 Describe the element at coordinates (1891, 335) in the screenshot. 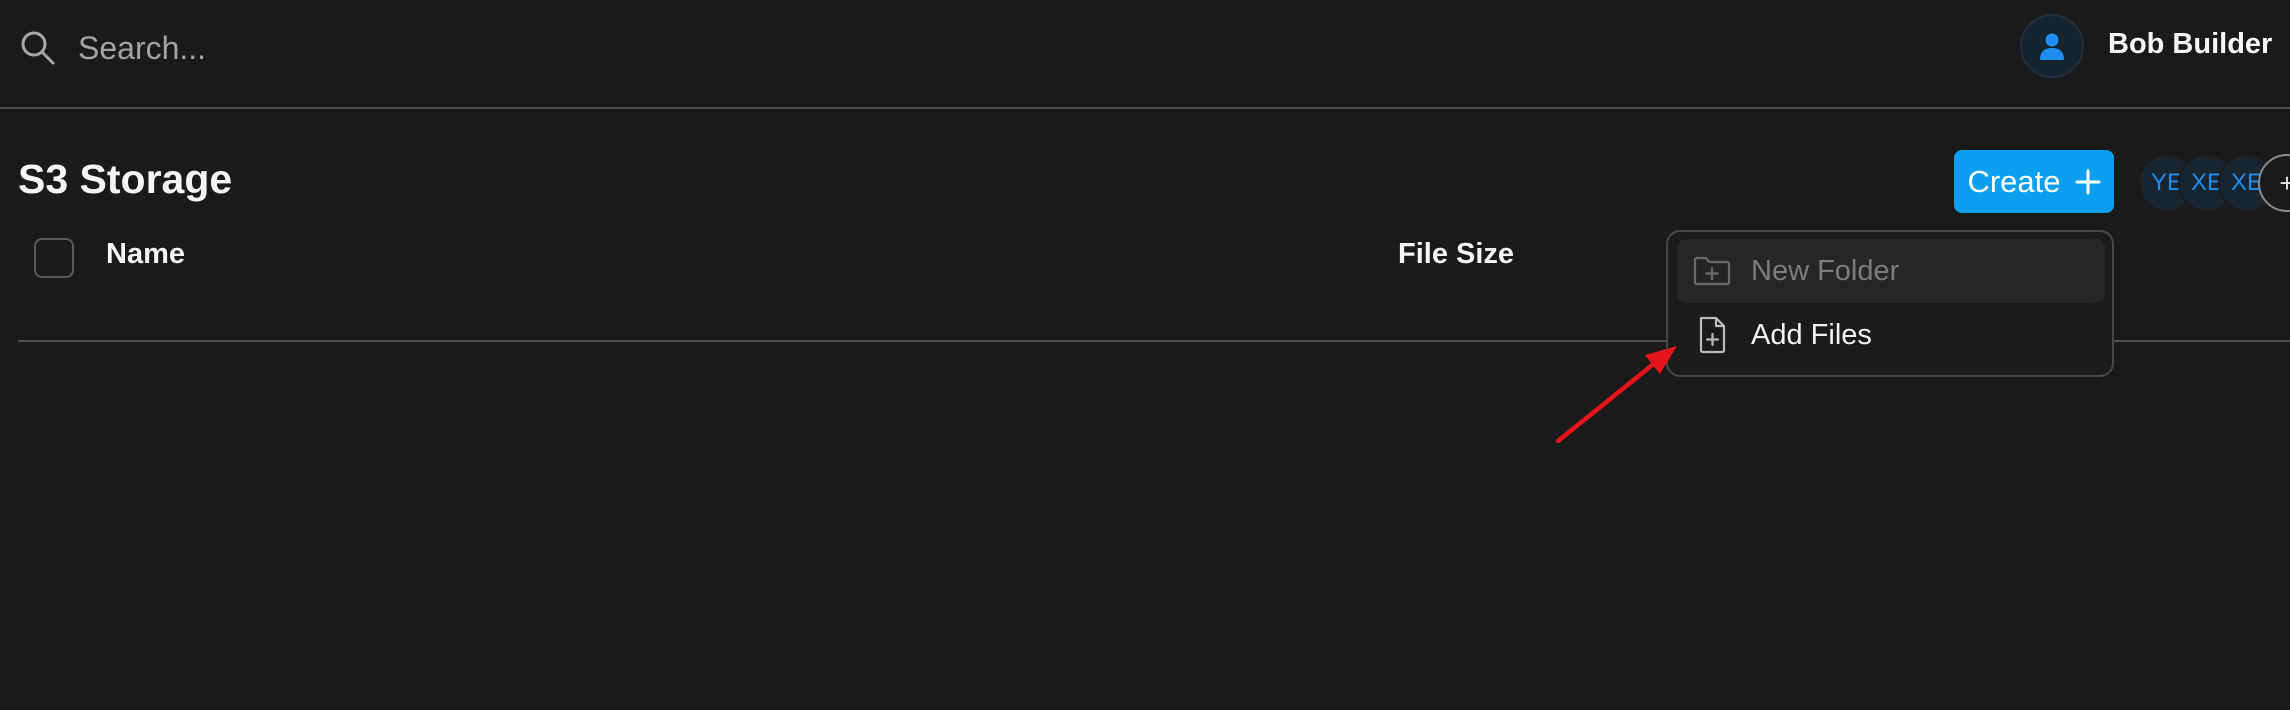

I see `menu-item-add-files: Add Files` at that location.